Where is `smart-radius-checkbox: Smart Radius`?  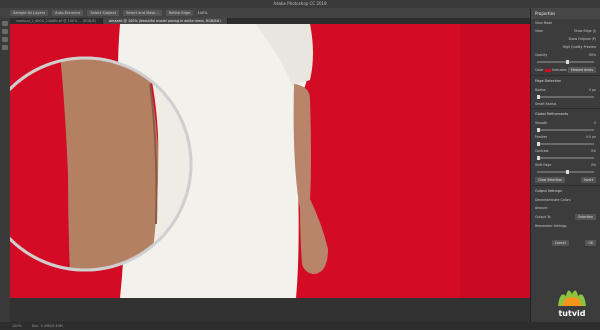 smart-radius-checkbox: Smart Radius is located at coordinates (545, 104).